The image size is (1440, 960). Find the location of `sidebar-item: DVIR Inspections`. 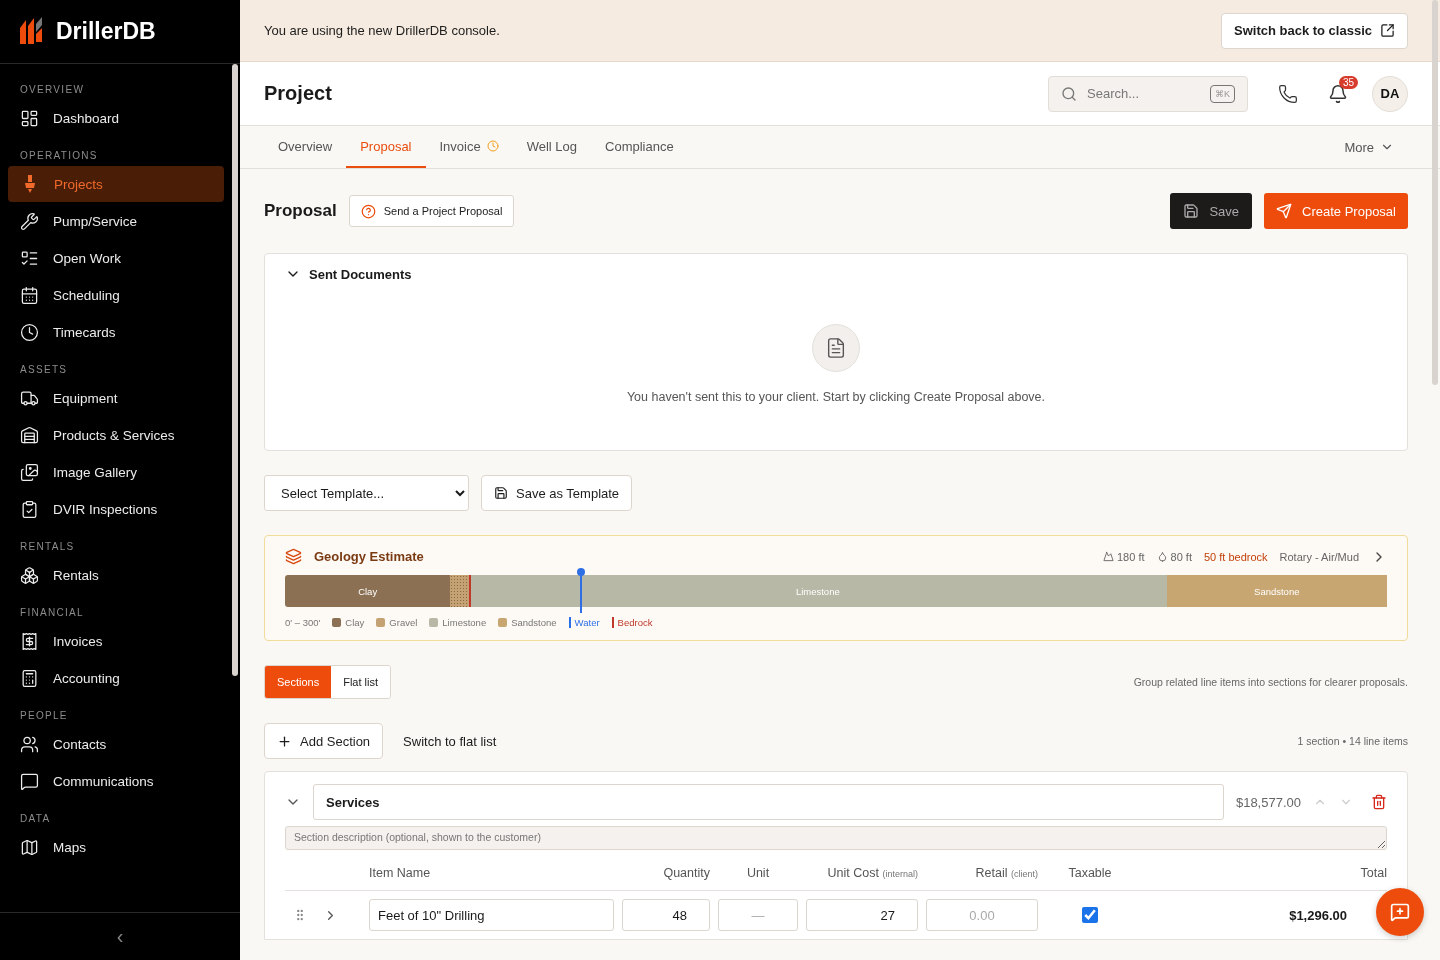

sidebar-item: DVIR Inspections is located at coordinates (116, 509).